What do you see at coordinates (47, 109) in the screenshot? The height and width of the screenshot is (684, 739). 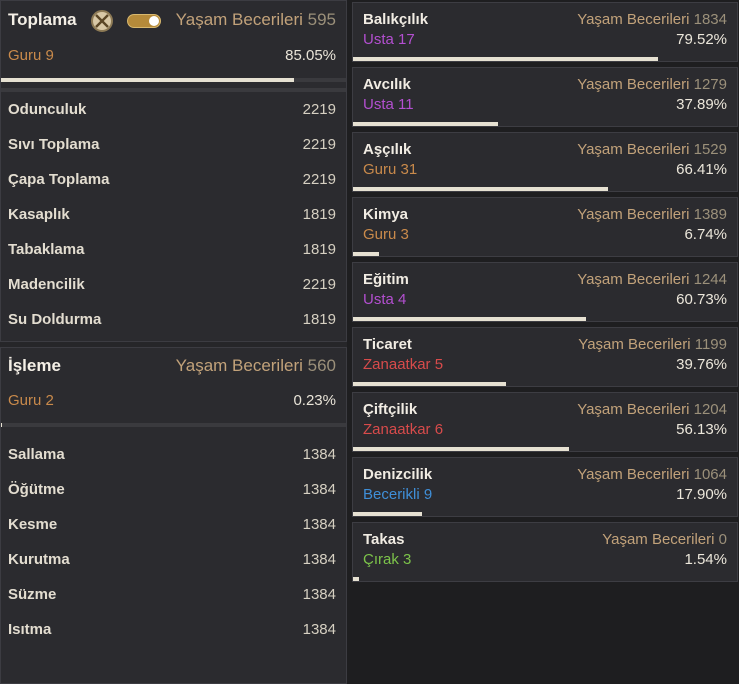 I see `list-item-label: Odunculuk` at bounding box center [47, 109].